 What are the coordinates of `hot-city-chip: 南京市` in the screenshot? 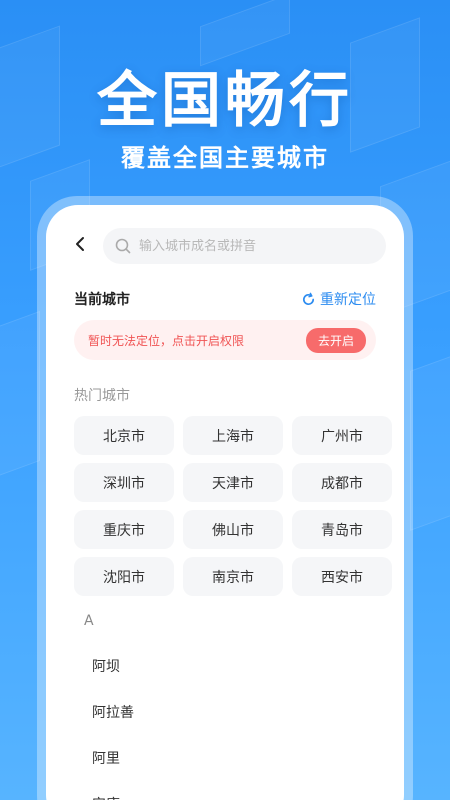 It's located at (233, 576).